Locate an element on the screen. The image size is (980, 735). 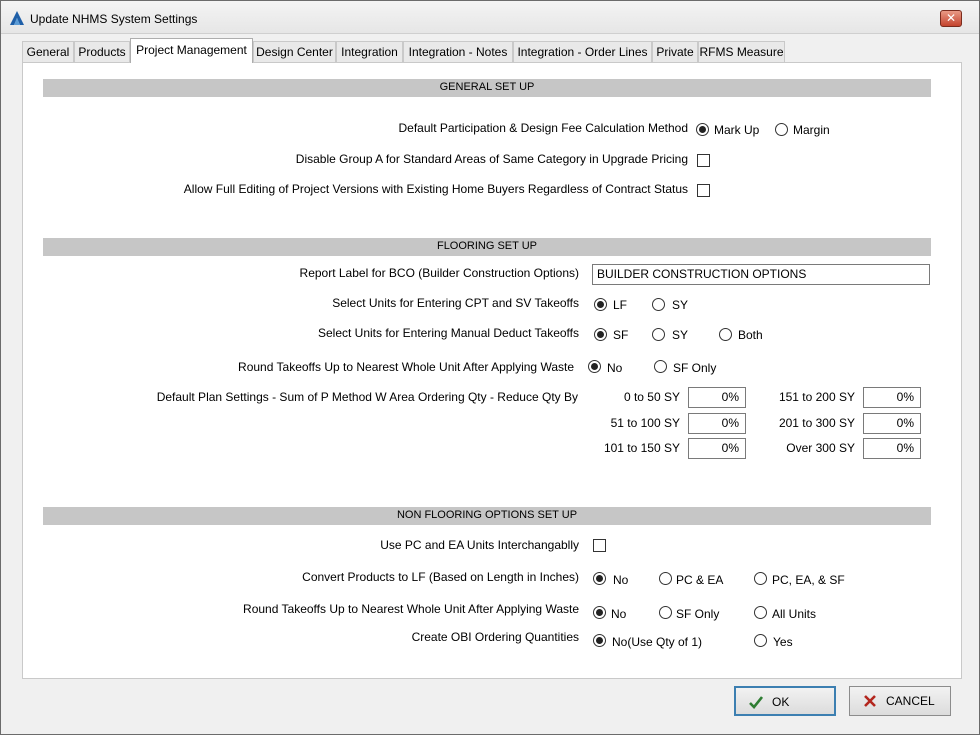
cancel-button: CANCEL is located at coordinates (900, 701).